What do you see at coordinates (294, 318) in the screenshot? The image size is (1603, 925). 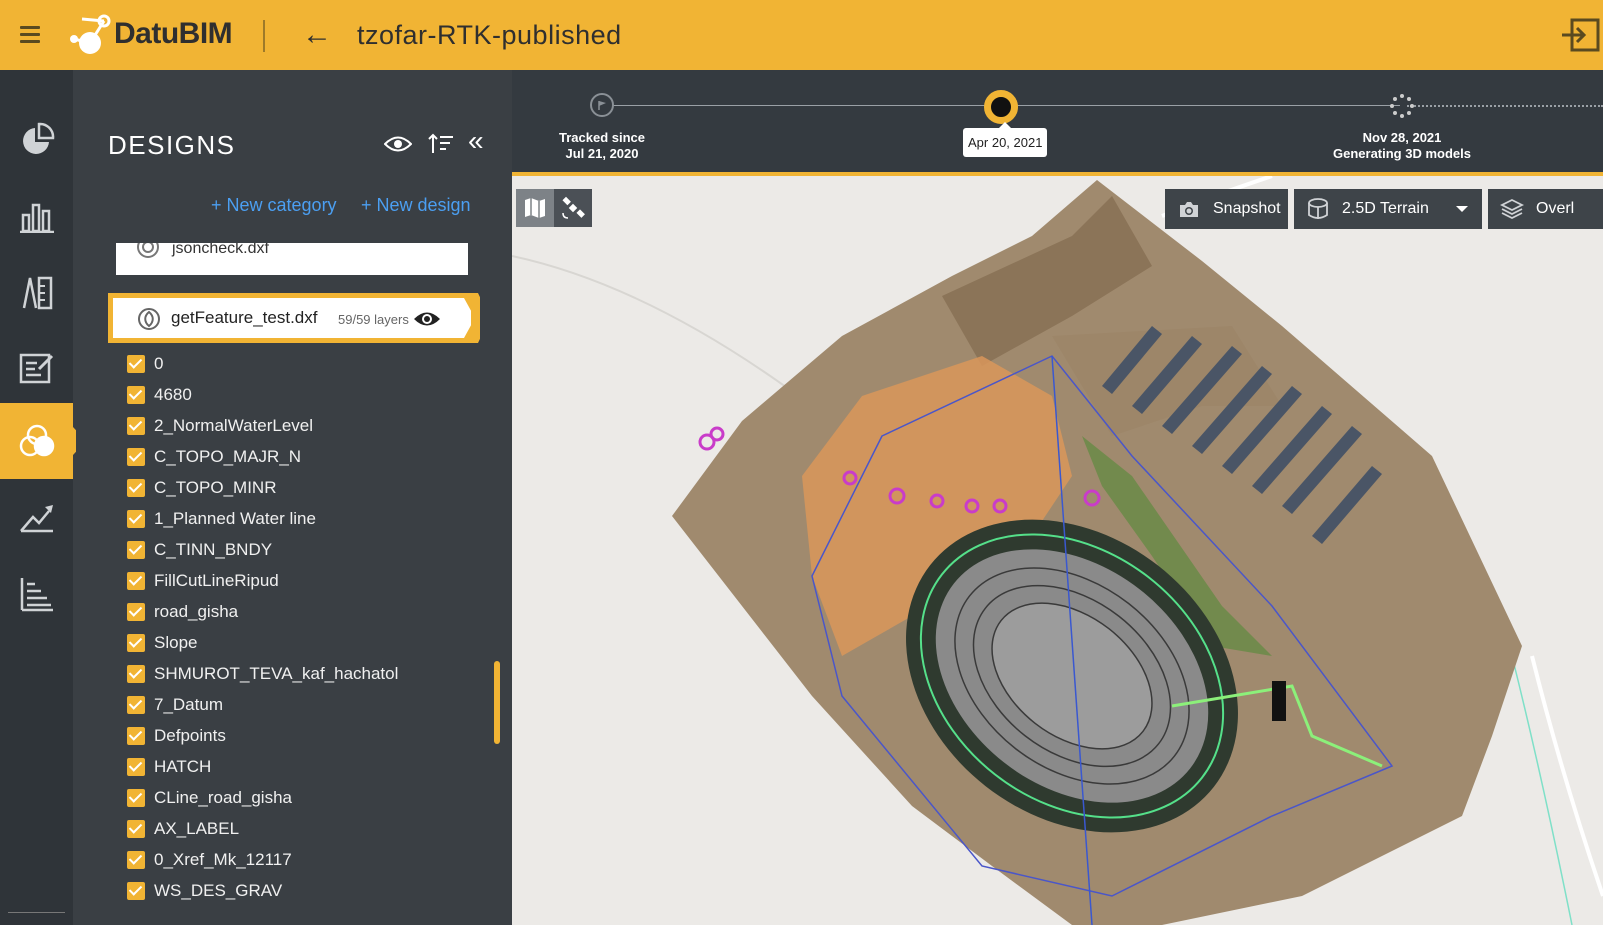 I see `active-design-card: getFeature_test.dxf 59/59 layers` at bounding box center [294, 318].